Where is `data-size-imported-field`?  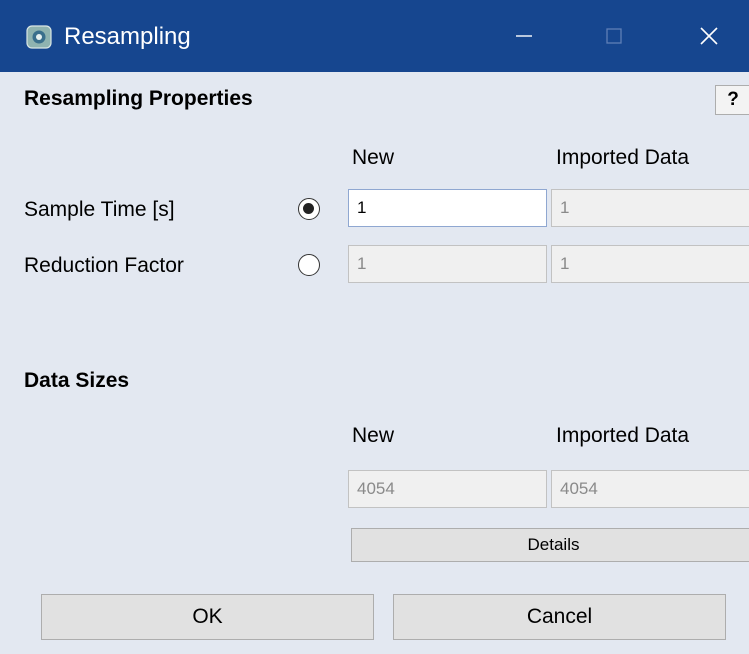 data-size-imported-field is located at coordinates (650, 489).